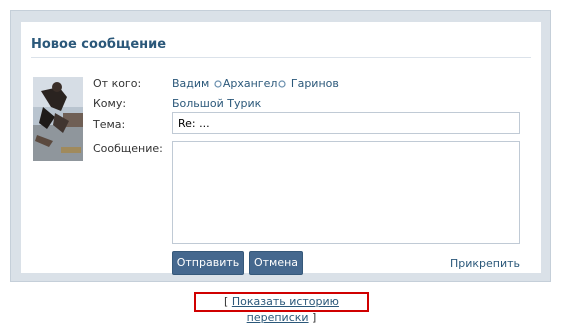  What do you see at coordinates (190, 83) in the screenshot?
I see `sender-first-name: Вадим` at bounding box center [190, 83].